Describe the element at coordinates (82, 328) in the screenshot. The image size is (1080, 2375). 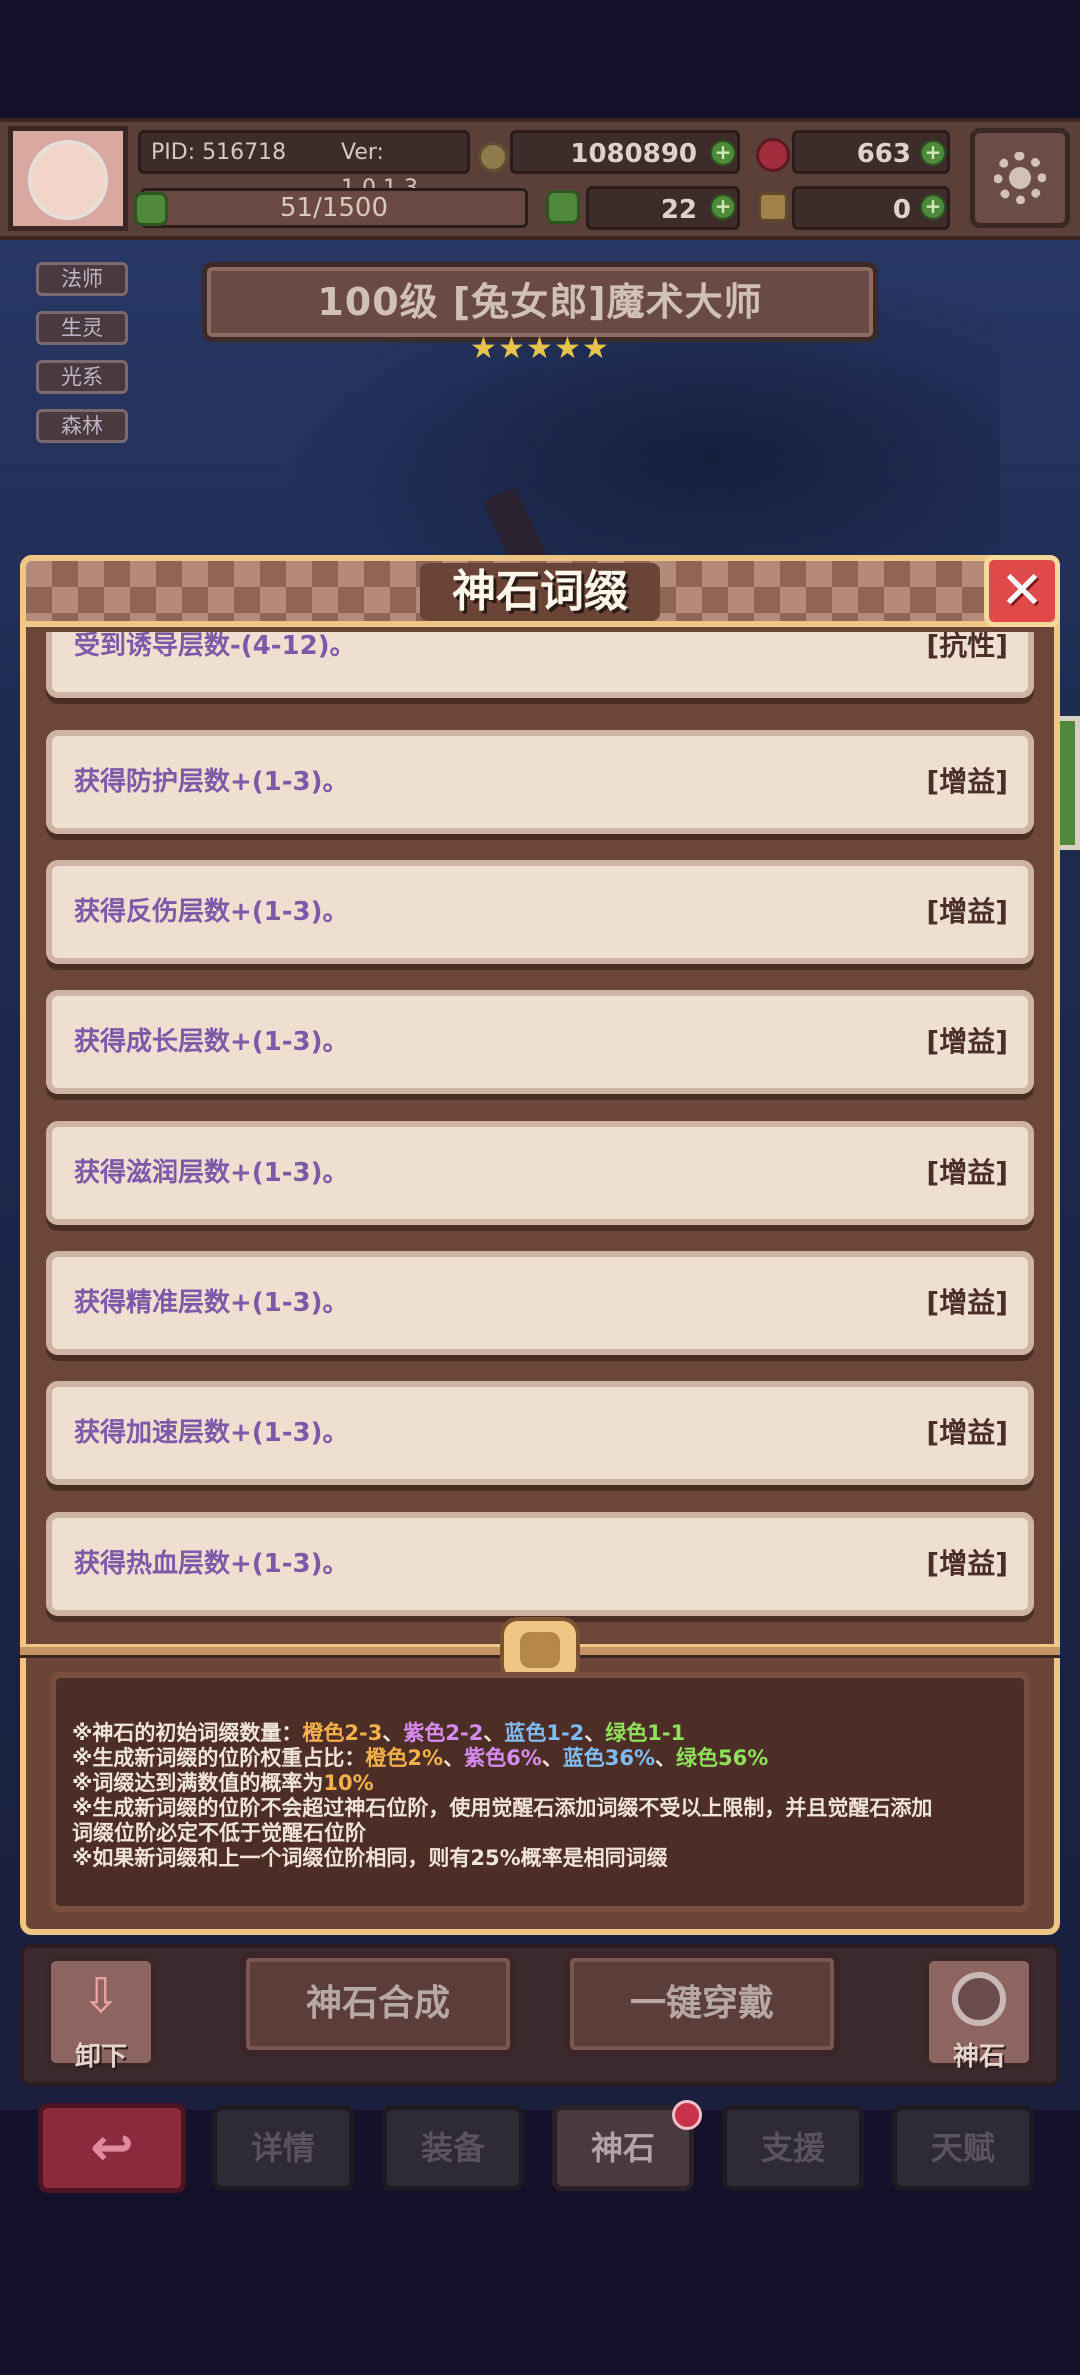
I see `tag-race: 生灵` at that location.